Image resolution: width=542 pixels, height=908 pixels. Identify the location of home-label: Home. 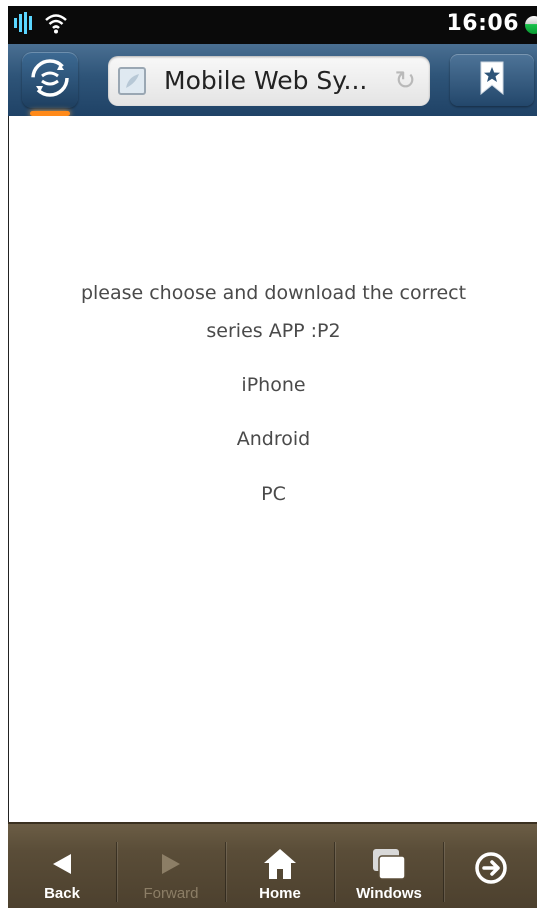
(280, 893).